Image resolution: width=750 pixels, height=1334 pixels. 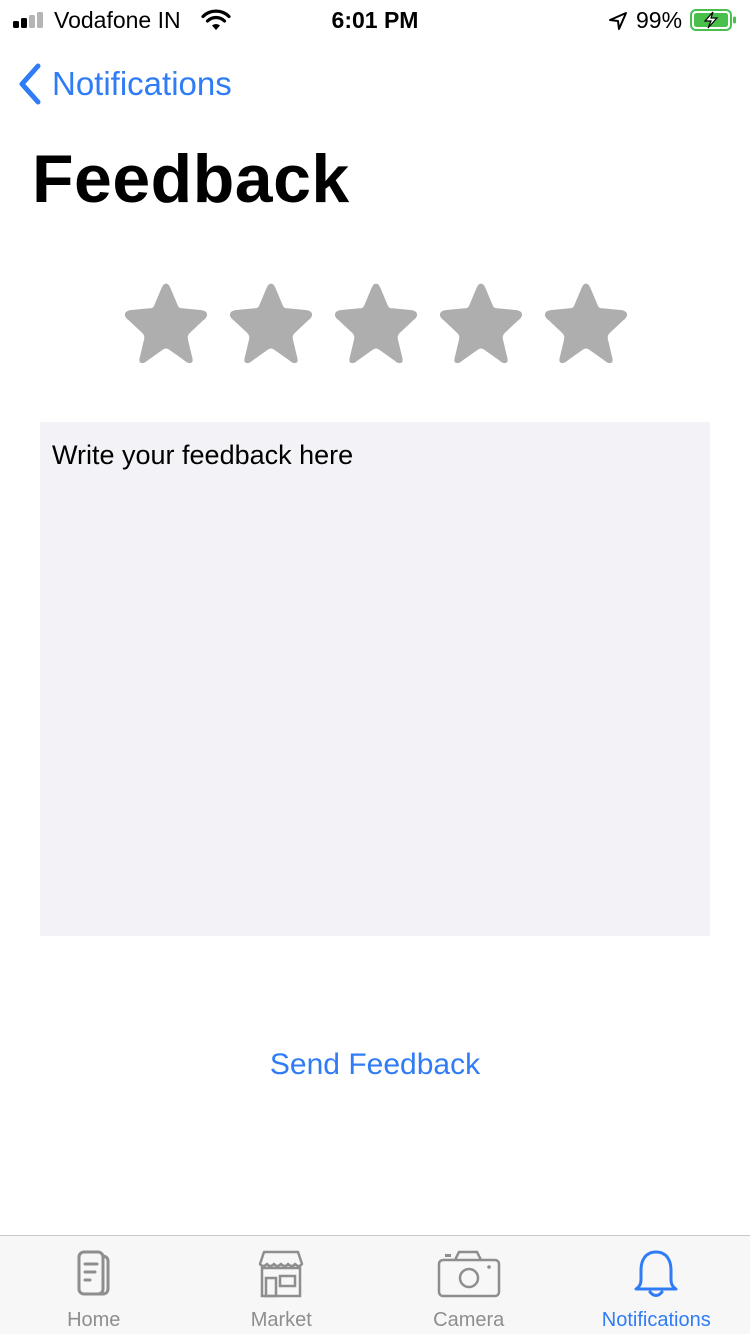 I want to click on tab-label: Market, so click(x=281, y=1320).